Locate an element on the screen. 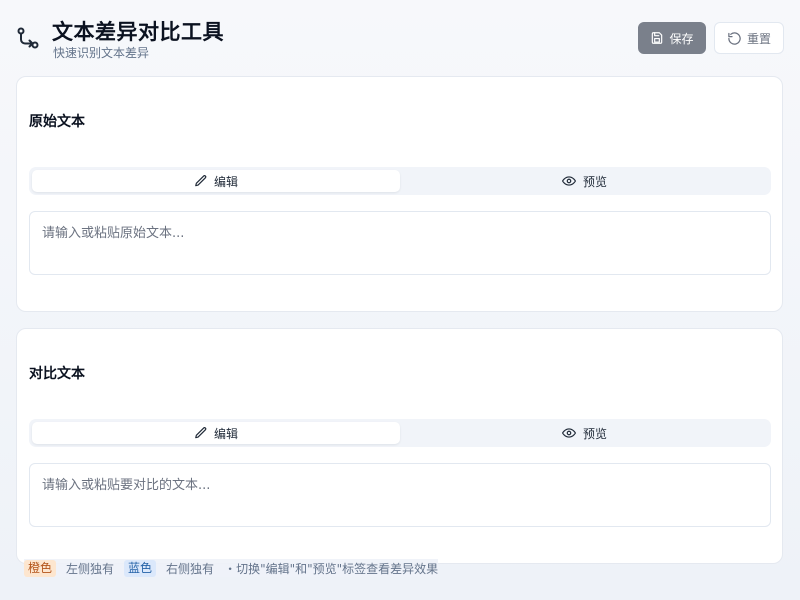 The image size is (800, 600). rotate-ccw-icon is located at coordinates (734, 38).